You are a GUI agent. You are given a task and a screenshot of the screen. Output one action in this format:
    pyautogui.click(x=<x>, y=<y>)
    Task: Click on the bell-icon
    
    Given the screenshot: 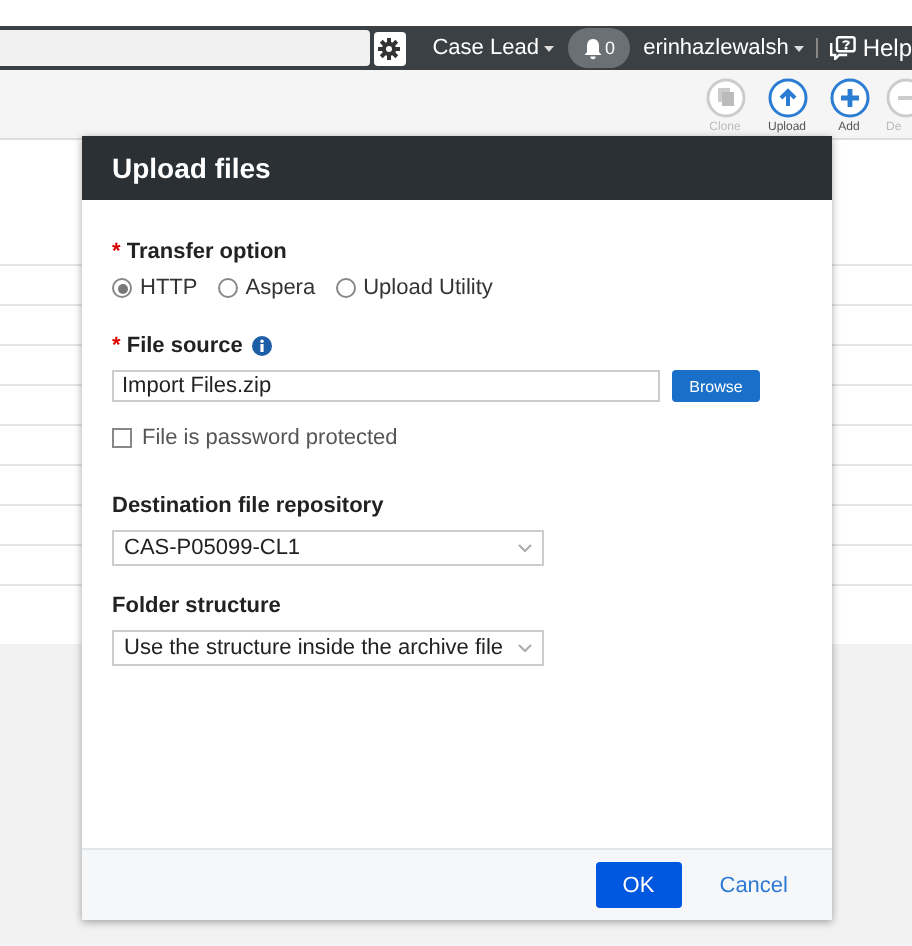 What is the action you would take?
    pyautogui.click(x=592, y=48)
    